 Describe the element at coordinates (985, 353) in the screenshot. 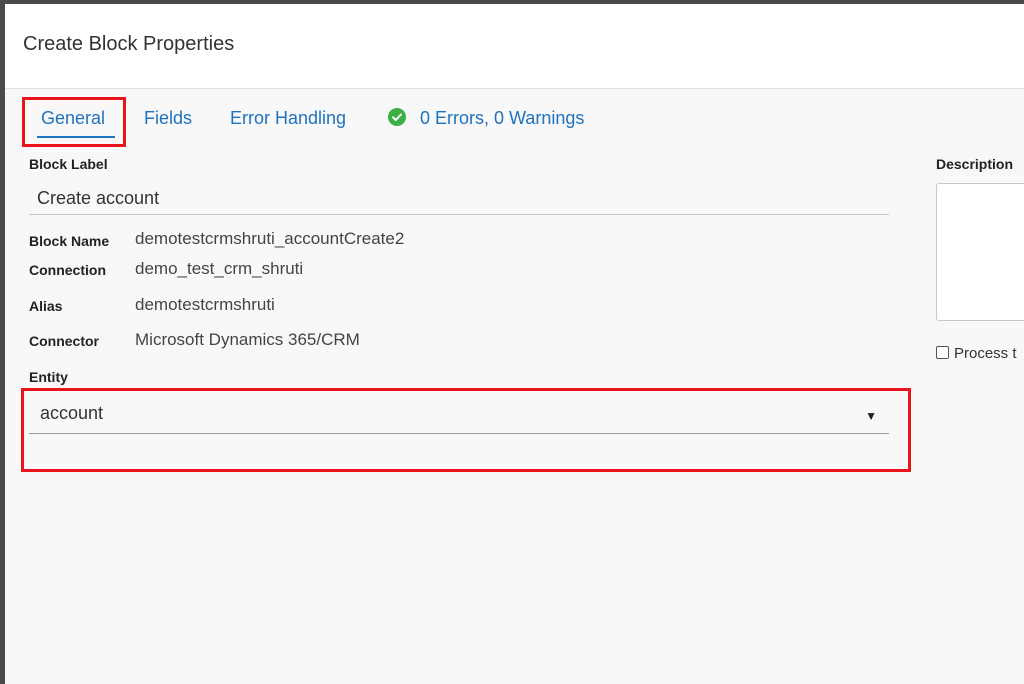

I see `process-label: Process t` at that location.